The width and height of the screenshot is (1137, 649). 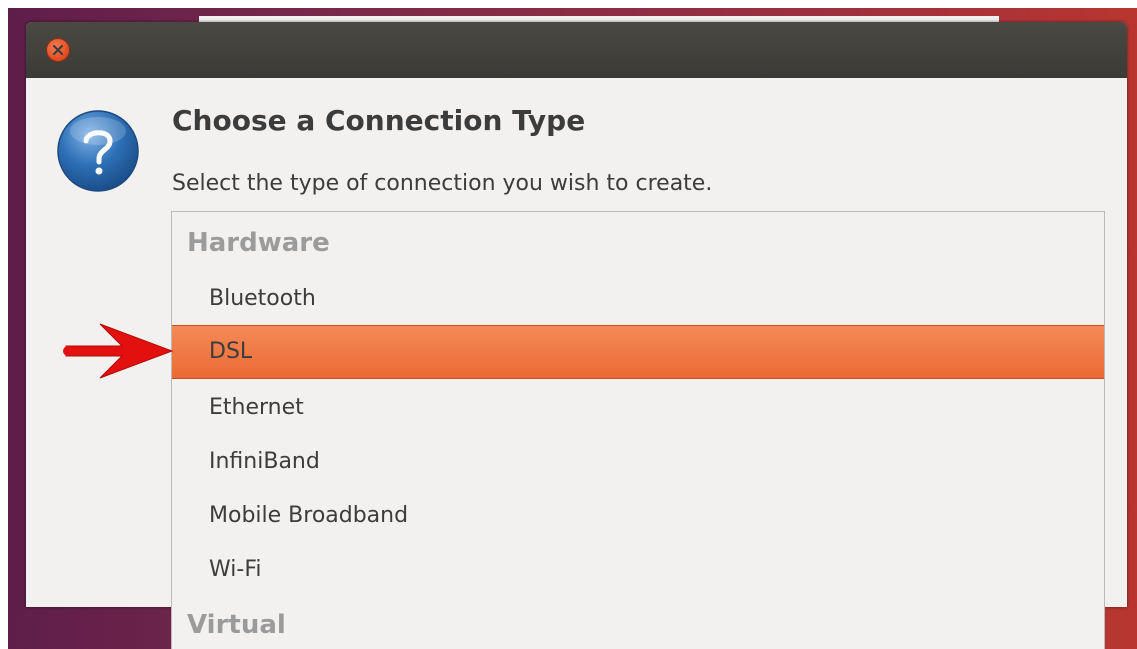 I want to click on arrow-right-icon, so click(x=118, y=351).